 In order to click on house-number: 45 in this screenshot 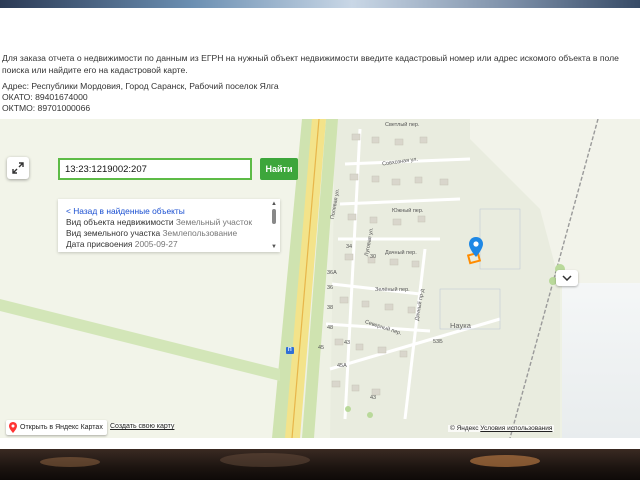, I will do `click(321, 348)`.